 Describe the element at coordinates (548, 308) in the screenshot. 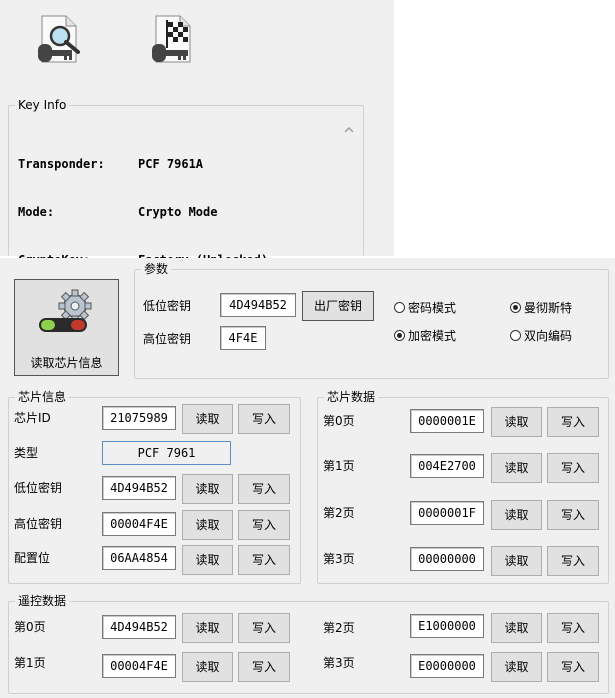

I see `radio-label: 曼彻斯特` at that location.